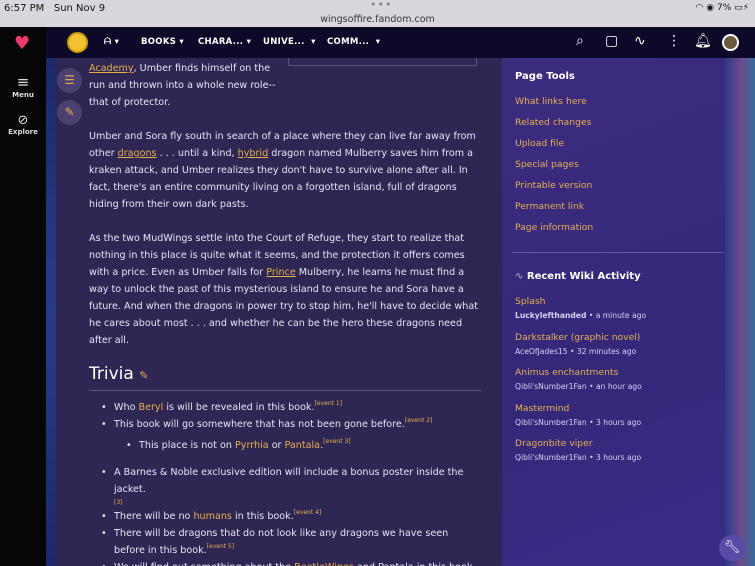 The height and width of the screenshot is (566, 755). I want to click on article-link: Prince, so click(280, 272).